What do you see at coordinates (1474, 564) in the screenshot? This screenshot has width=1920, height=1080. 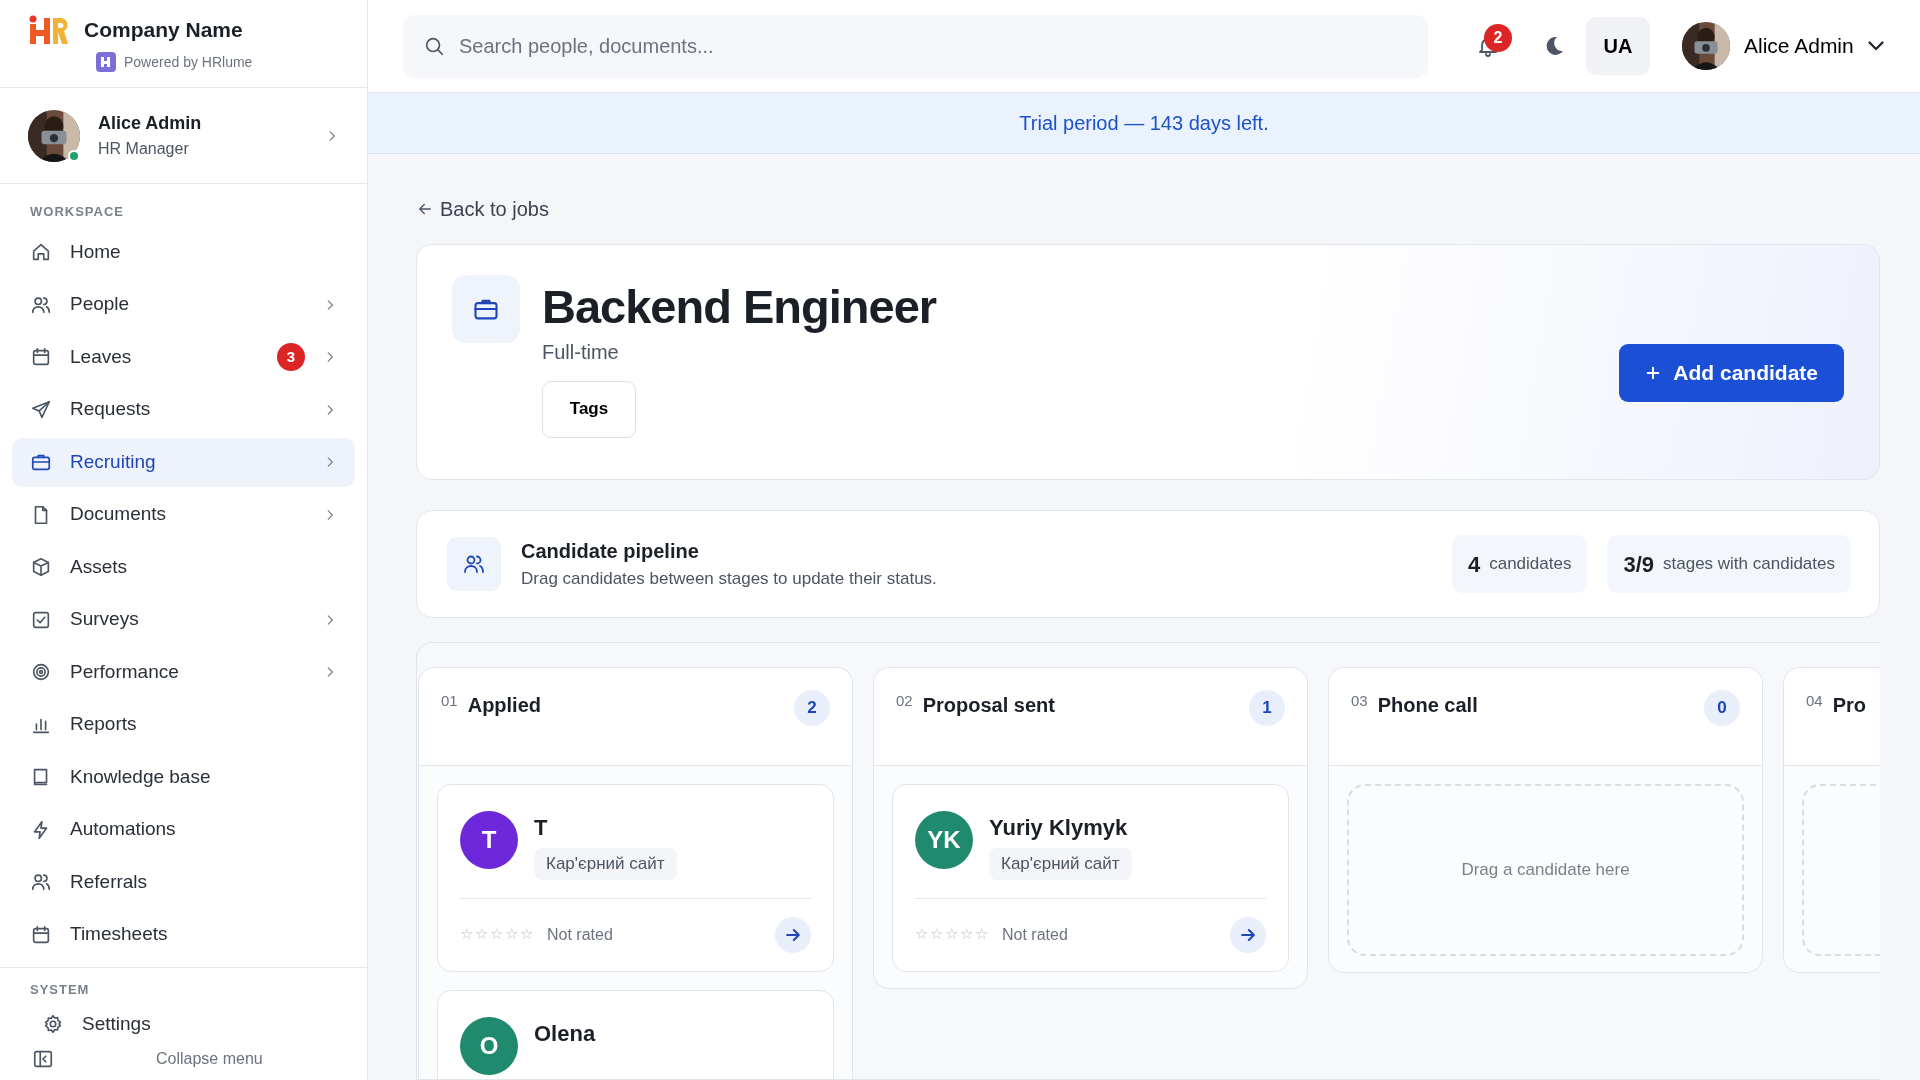 I see `stat-value: 4` at bounding box center [1474, 564].